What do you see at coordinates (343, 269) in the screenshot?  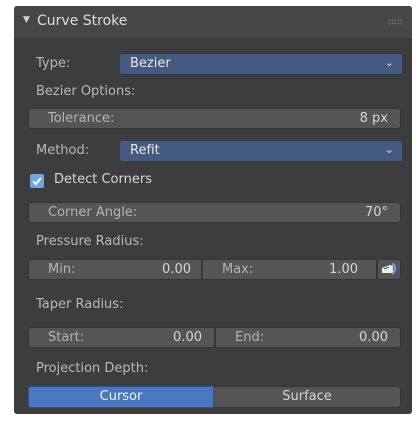 I see `pressure-max-value: 1.00` at bounding box center [343, 269].